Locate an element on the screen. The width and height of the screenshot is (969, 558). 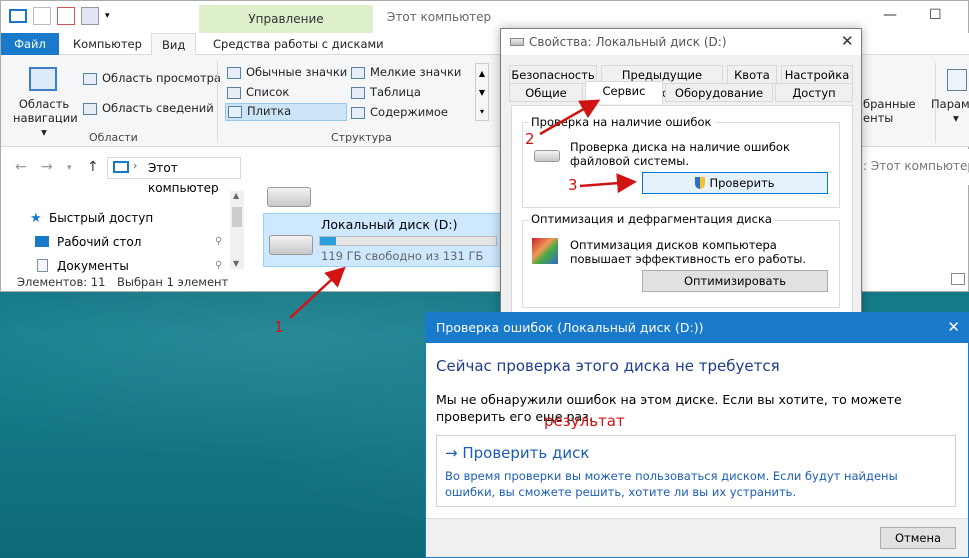
arrow-to-check-button is located at coordinates (608, 183).